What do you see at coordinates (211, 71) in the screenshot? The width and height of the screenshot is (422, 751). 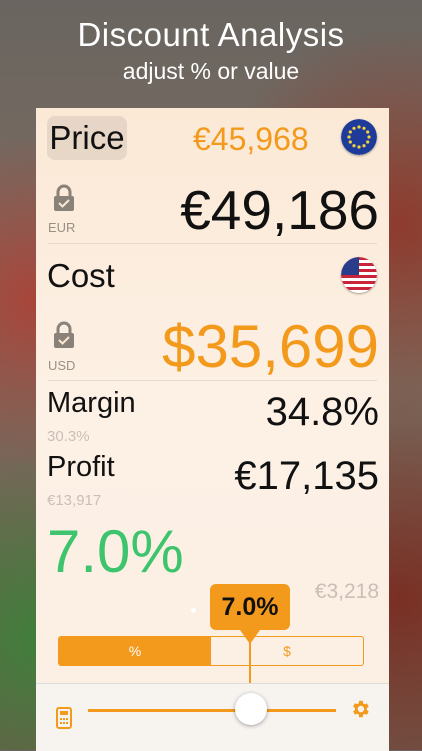 I see `app-subtitle: adjust % or value` at bounding box center [211, 71].